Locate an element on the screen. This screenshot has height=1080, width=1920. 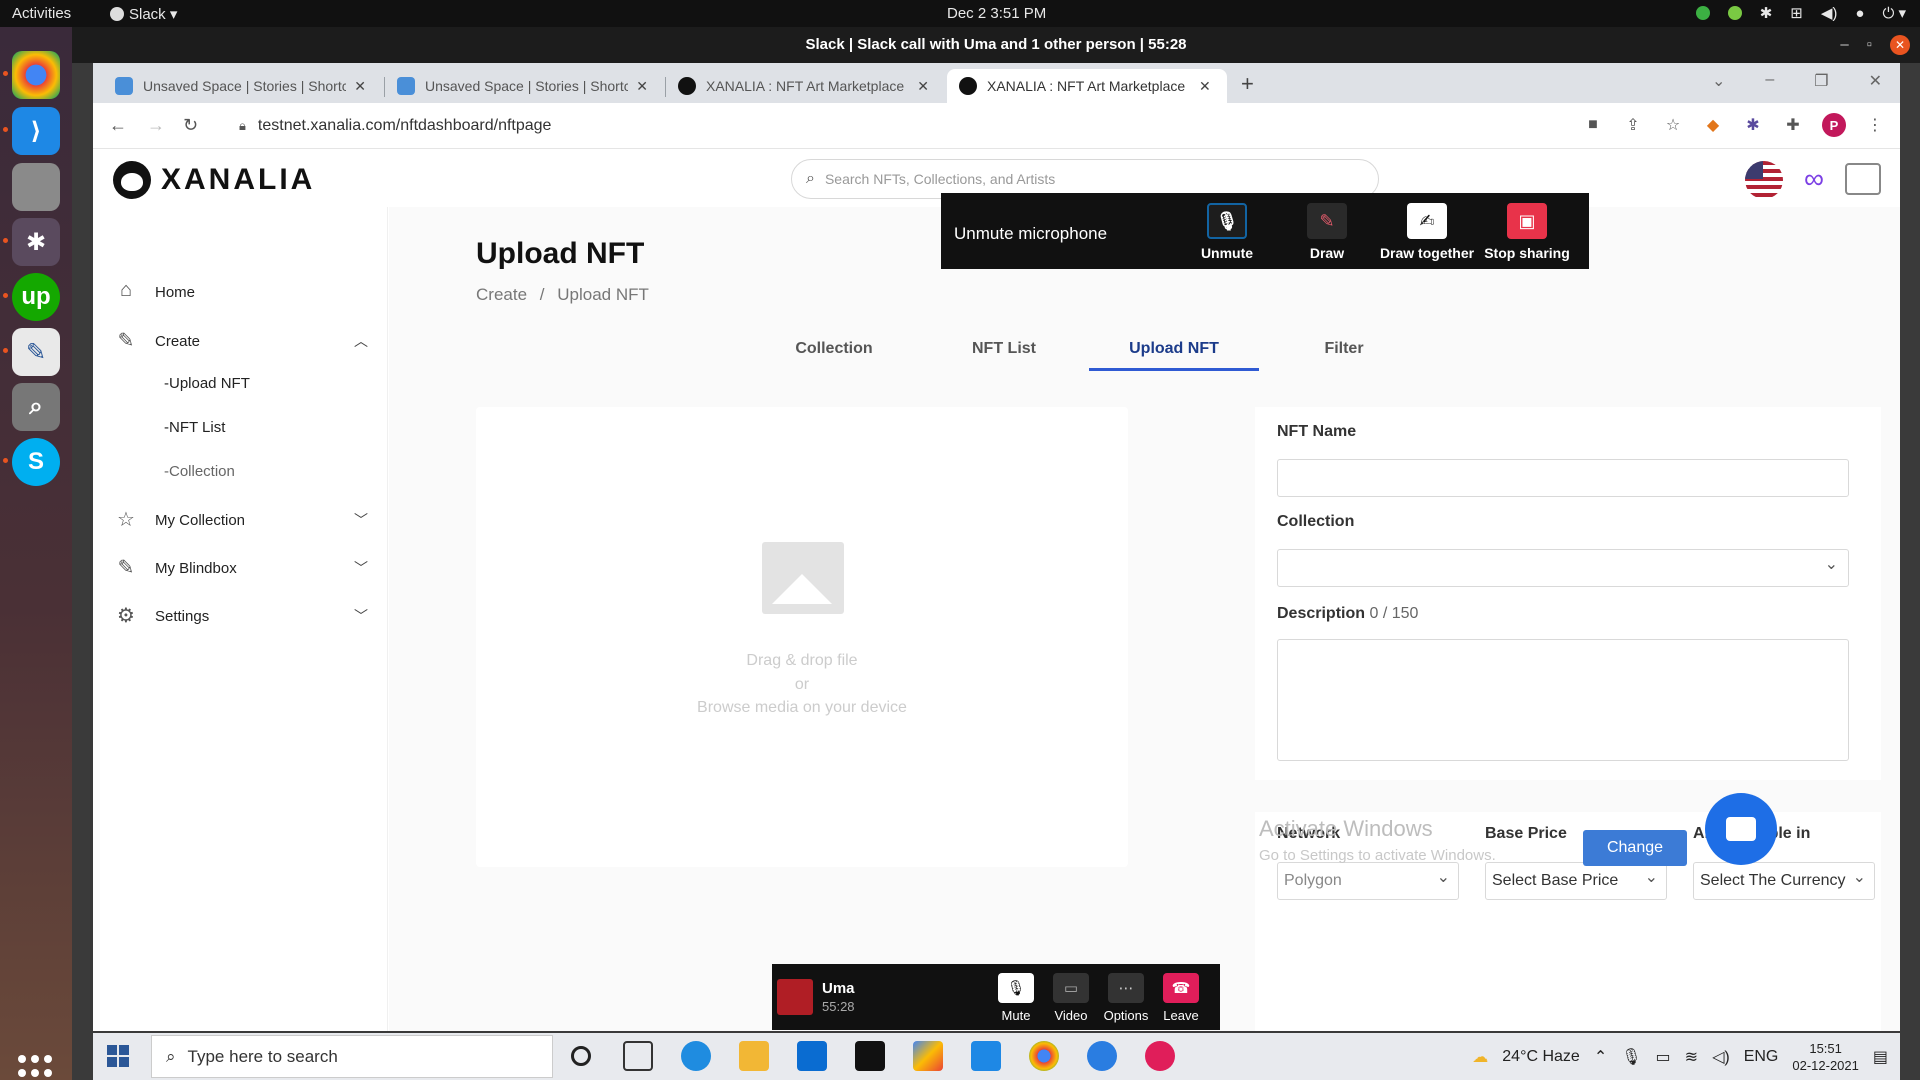
app-menu: Slack ▾ is located at coordinates (143, 14).